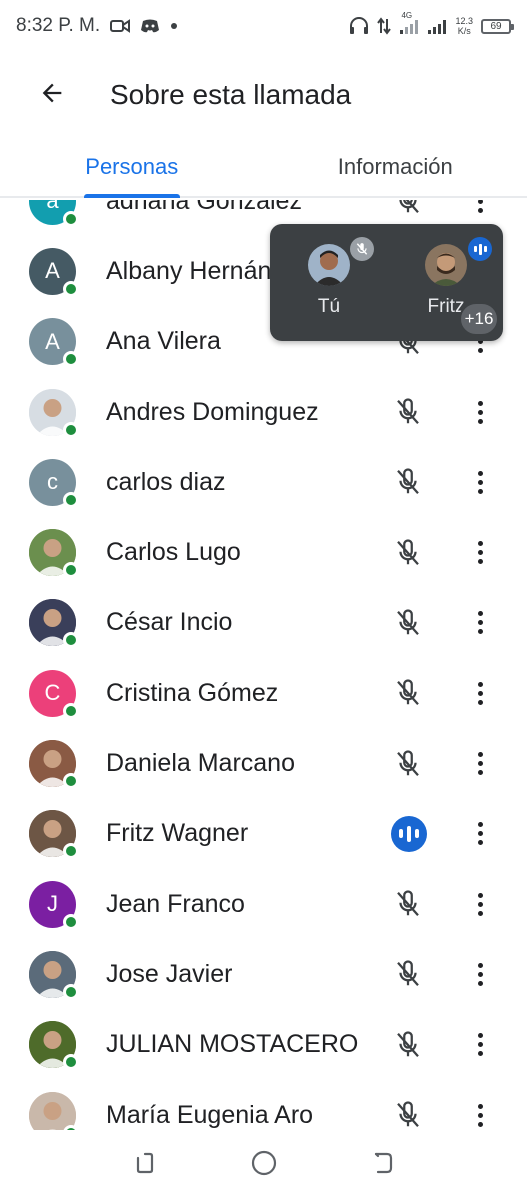 This screenshot has width=527, height=1200. I want to click on nav-back-button, so click(383, 1165).